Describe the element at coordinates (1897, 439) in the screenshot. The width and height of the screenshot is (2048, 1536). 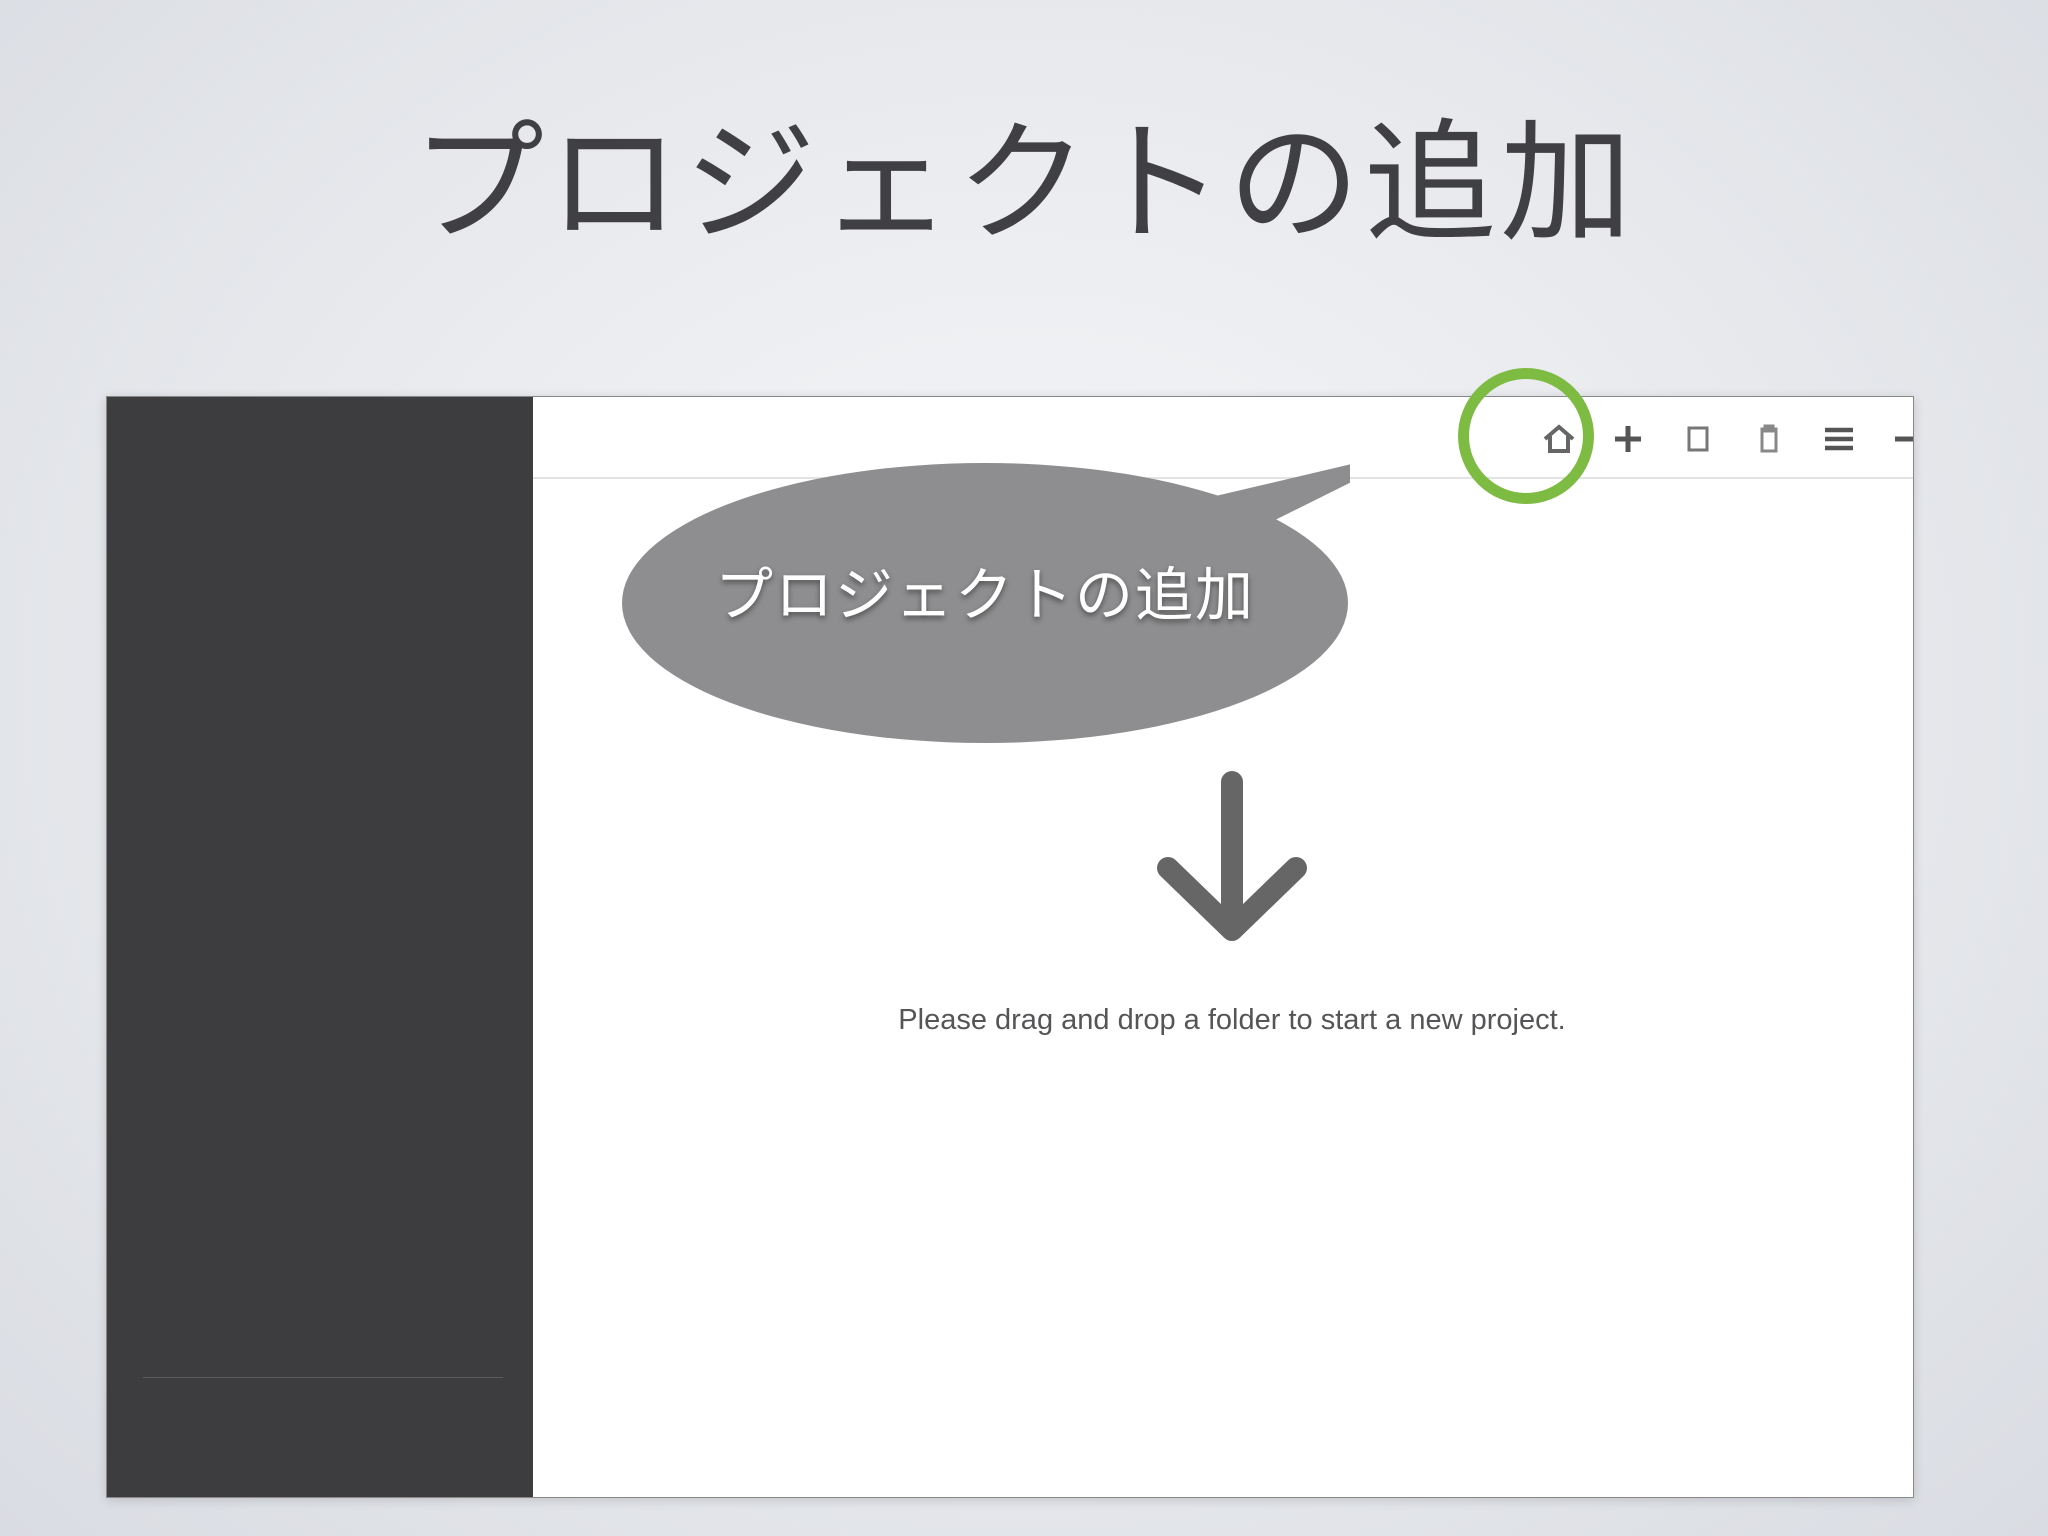
I see `minimize-icon` at that location.